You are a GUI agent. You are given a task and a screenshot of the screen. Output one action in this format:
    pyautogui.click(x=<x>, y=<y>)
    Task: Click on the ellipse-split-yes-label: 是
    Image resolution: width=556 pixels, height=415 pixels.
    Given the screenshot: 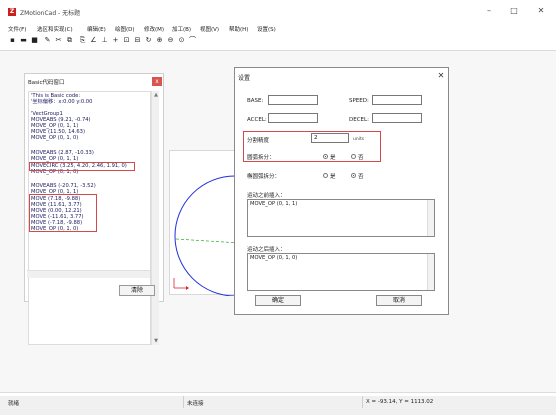 What is the action you would take?
    pyautogui.click(x=333, y=177)
    